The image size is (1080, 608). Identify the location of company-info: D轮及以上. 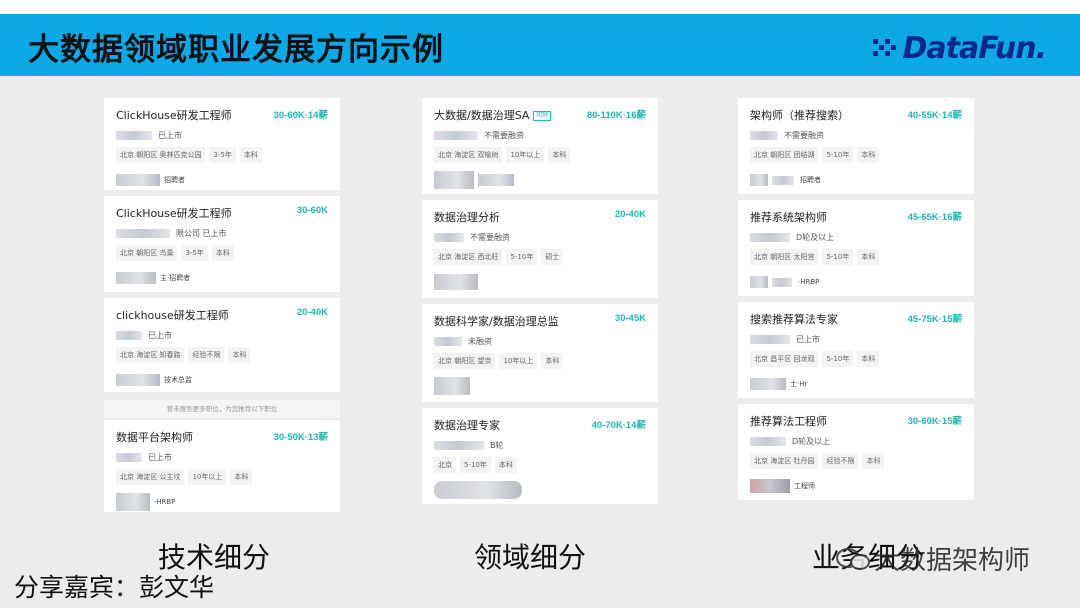
(856, 441).